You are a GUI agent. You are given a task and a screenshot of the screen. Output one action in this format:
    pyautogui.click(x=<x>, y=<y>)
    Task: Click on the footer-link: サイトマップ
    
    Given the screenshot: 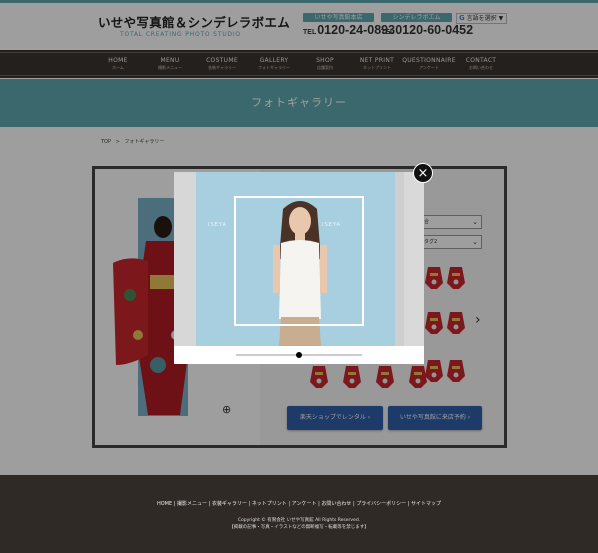 What is the action you would take?
    pyautogui.click(x=426, y=504)
    